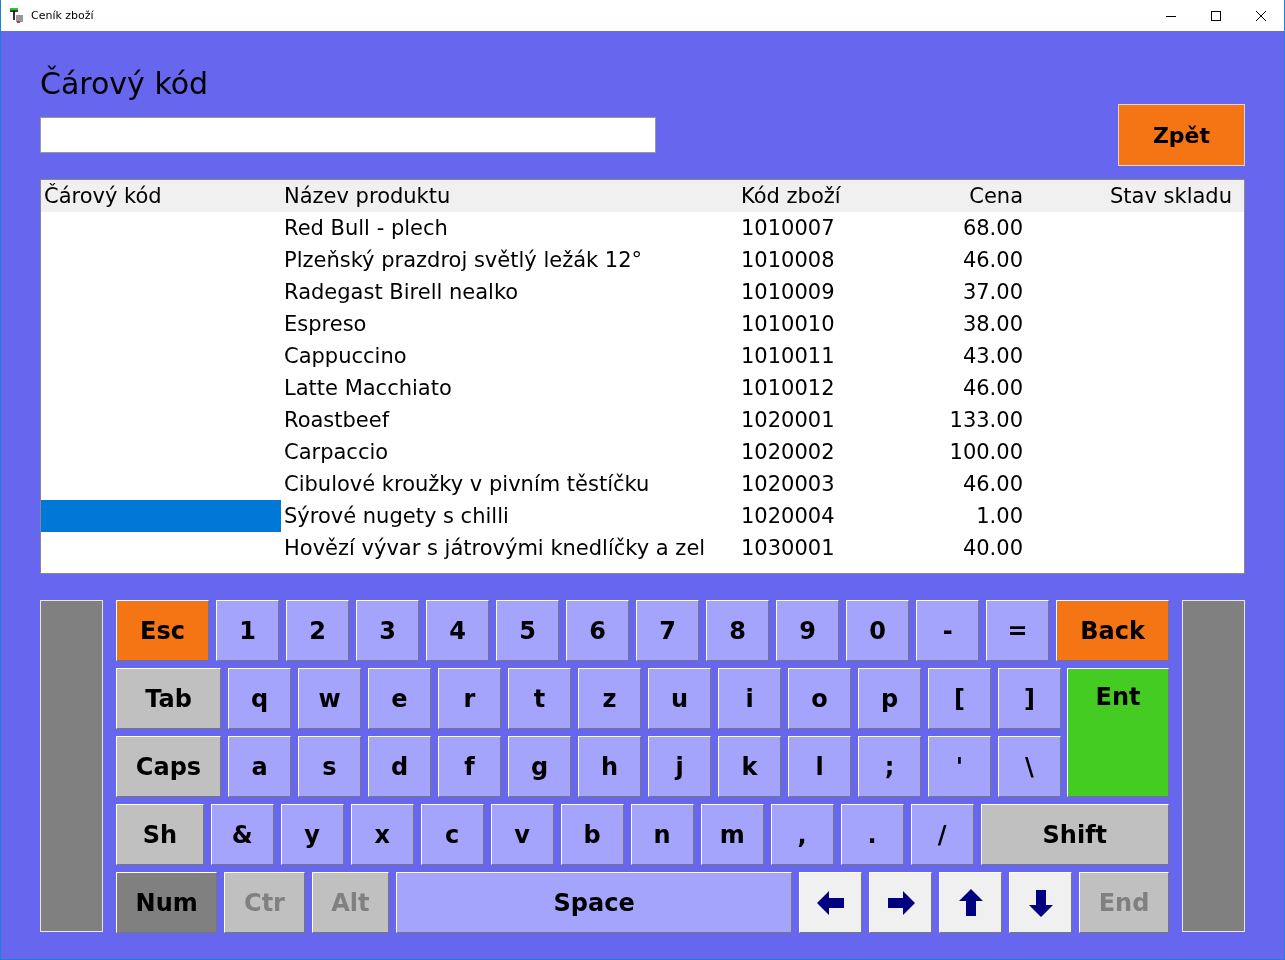 The height and width of the screenshot is (960, 1285). I want to click on key: [, so click(959, 698).